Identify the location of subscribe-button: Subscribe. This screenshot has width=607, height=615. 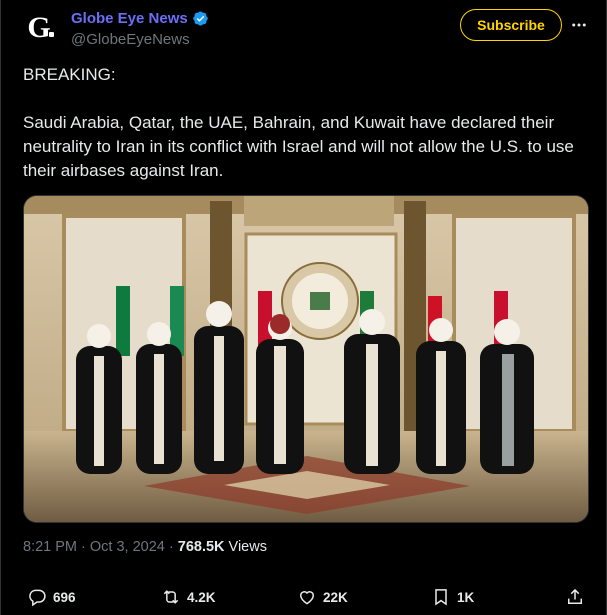
(511, 25).